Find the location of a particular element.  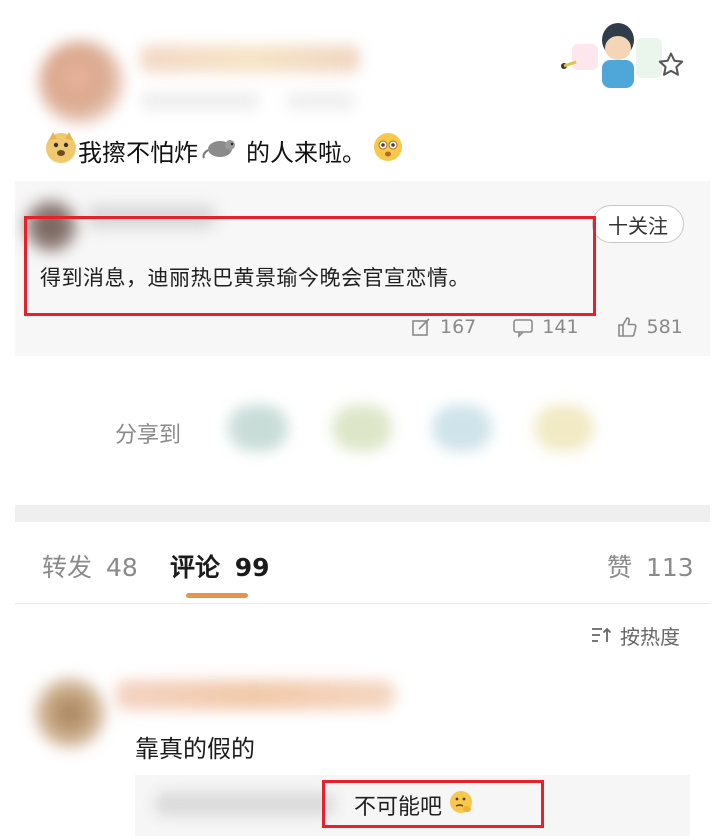

tab-comments-label: 评论 is located at coordinates (195, 567).